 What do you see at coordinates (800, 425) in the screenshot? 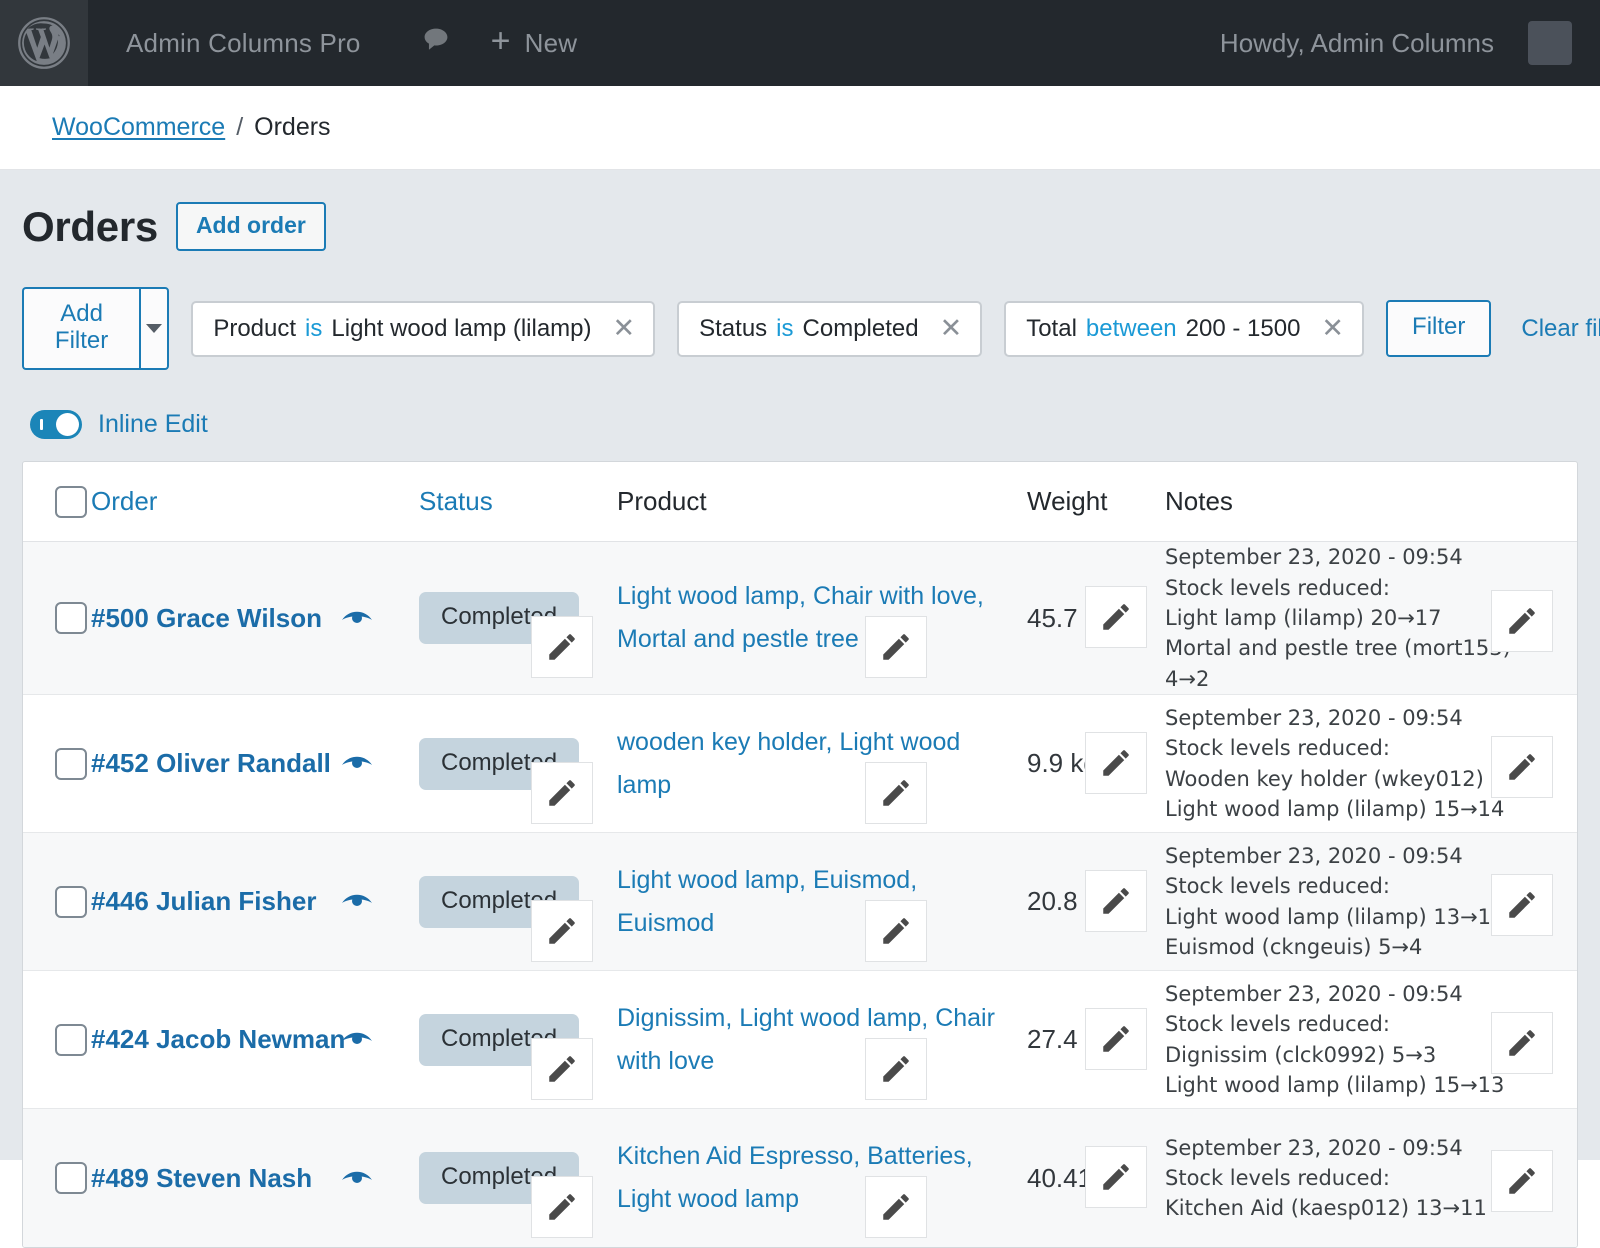
I see `inline-edit-control: Inline Edit` at bounding box center [800, 425].